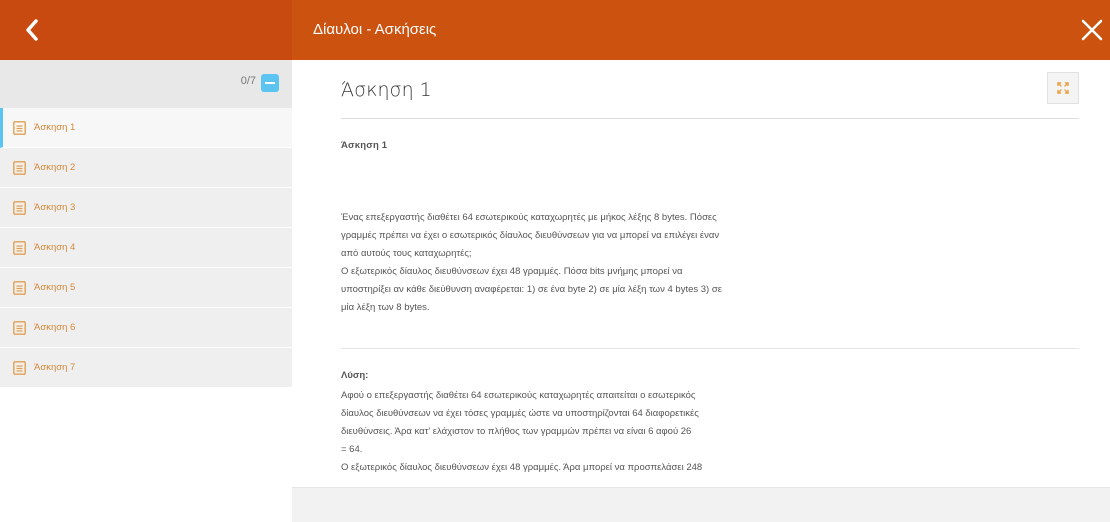 The width and height of the screenshot is (1110, 522). I want to click on back-button, so click(33, 30).